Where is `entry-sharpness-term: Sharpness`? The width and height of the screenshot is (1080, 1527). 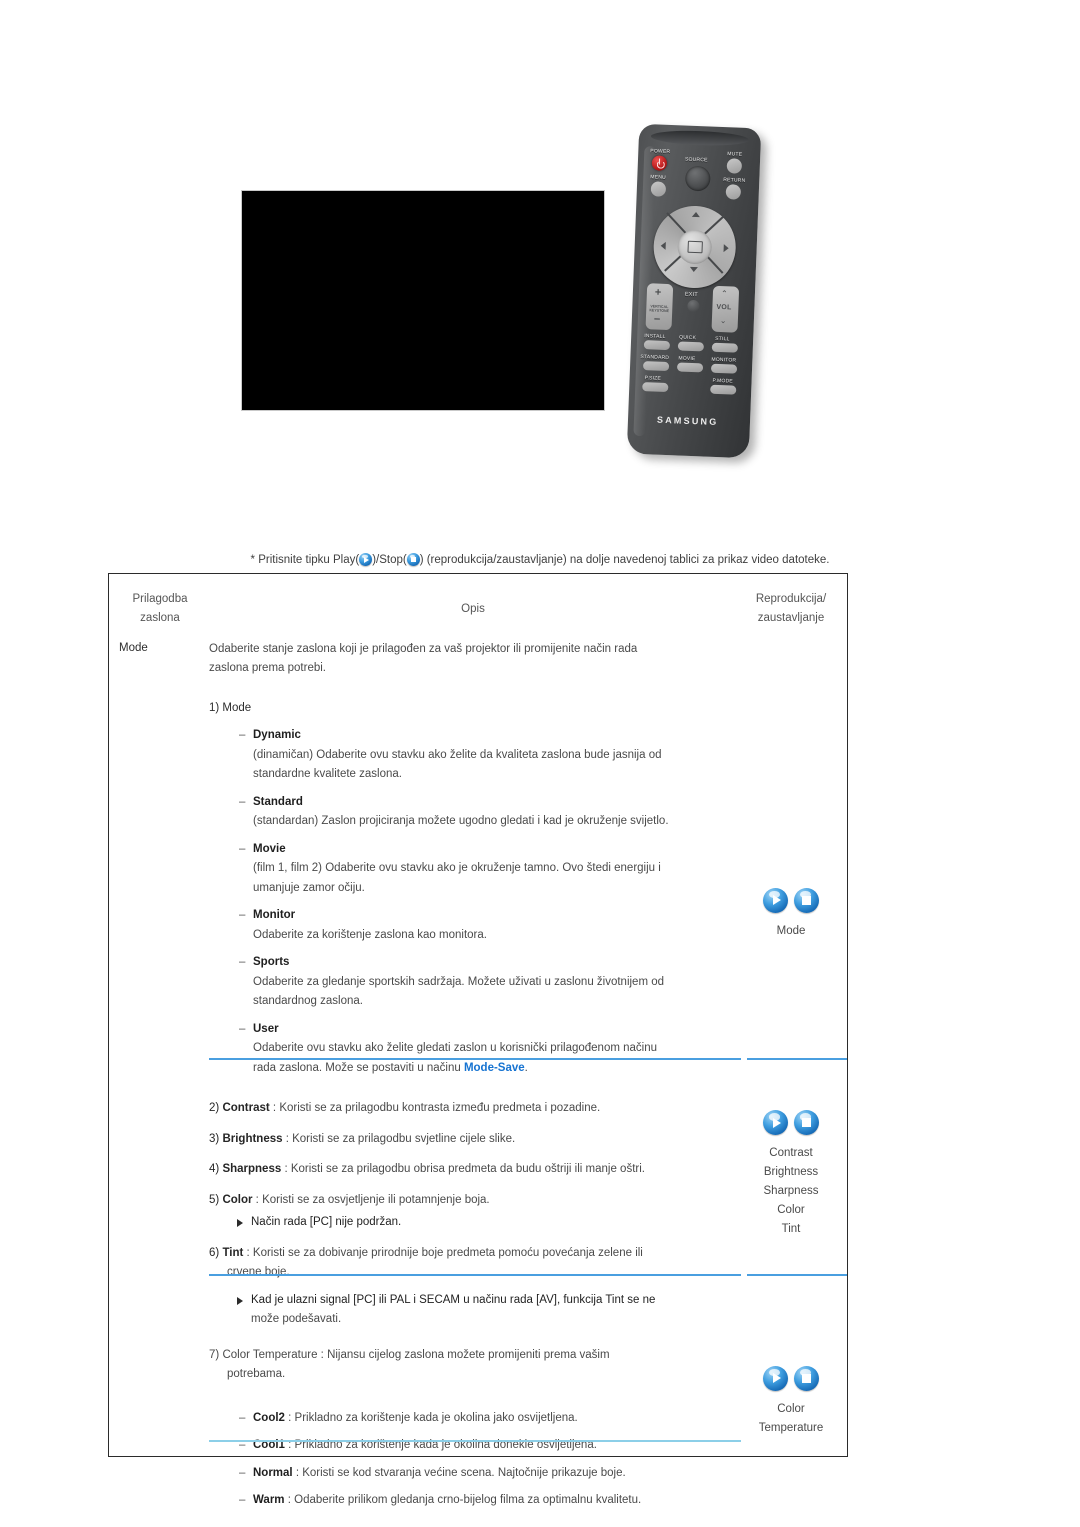
entry-sharpness-term: Sharpness is located at coordinates (252, 1169).